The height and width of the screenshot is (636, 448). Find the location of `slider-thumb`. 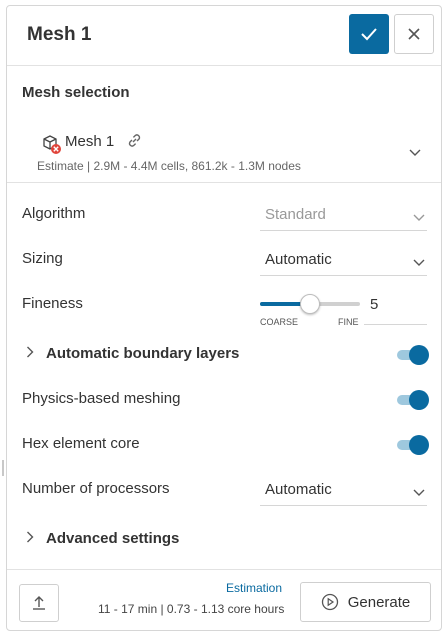

slider-thumb is located at coordinates (310, 304).